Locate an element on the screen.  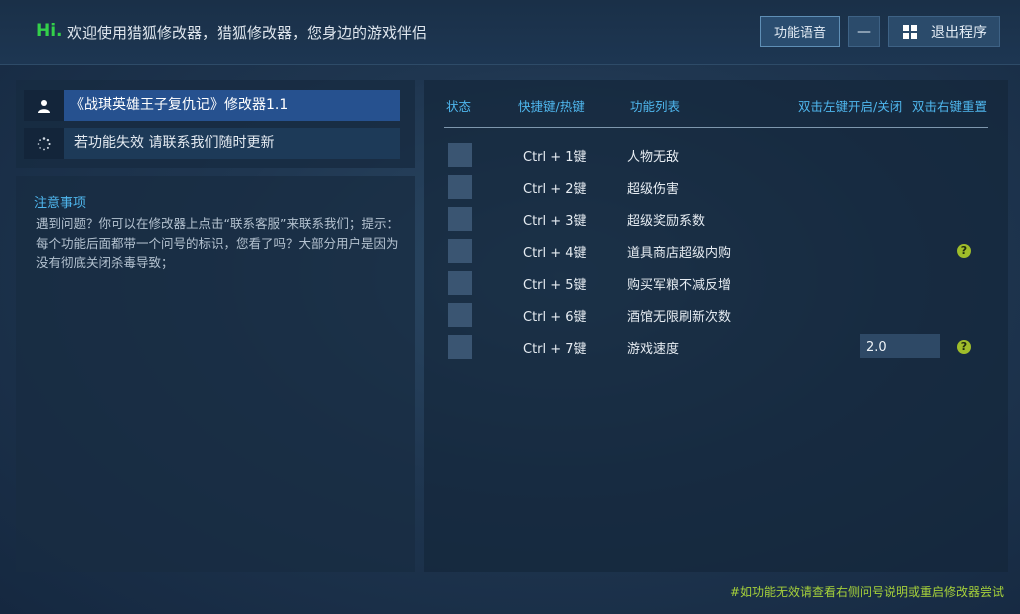
hint-double-left: 双击左键开启/关闭 is located at coordinates (850, 106).